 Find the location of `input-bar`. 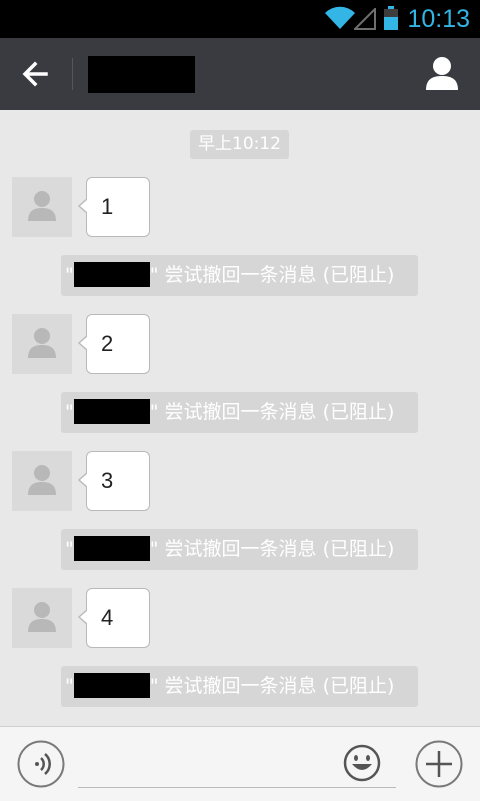

input-bar is located at coordinates (240, 763).